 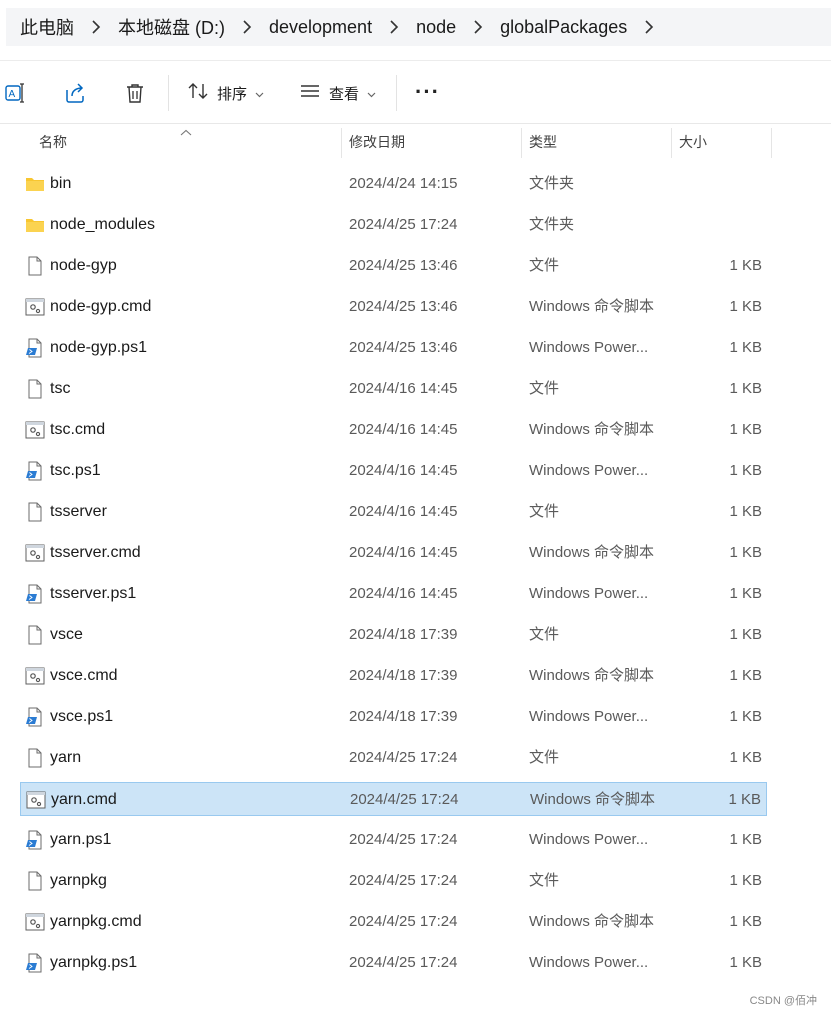 I want to click on file-name: node-gyp, so click(x=83, y=265).